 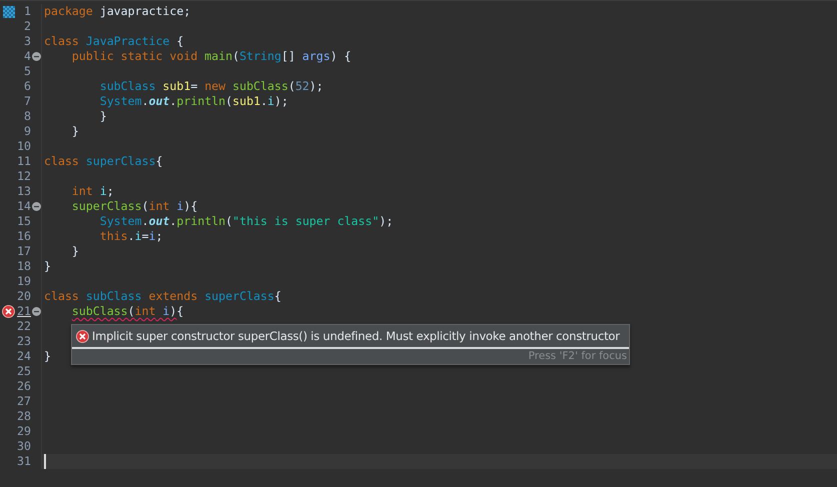 I want to click on line-number: 1, so click(x=27, y=11).